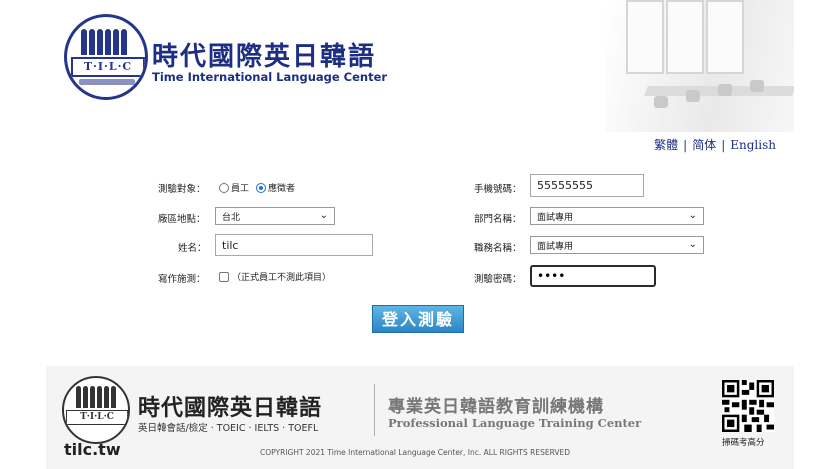 This screenshot has width=836, height=469. Describe the element at coordinates (374, 410) in the screenshot. I see `footer-divider` at that location.